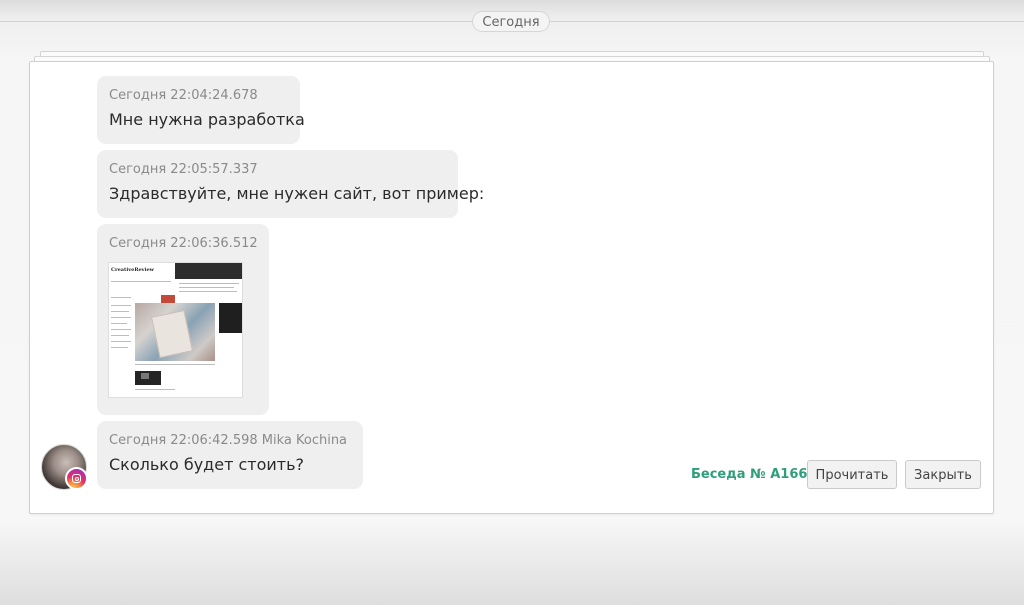 The width and height of the screenshot is (1024, 605). Describe the element at coordinates (228, 440) in the screenshot. I see `message-timestamp: Сегодня 22:06:42.598 Mika Kochina` at that location.